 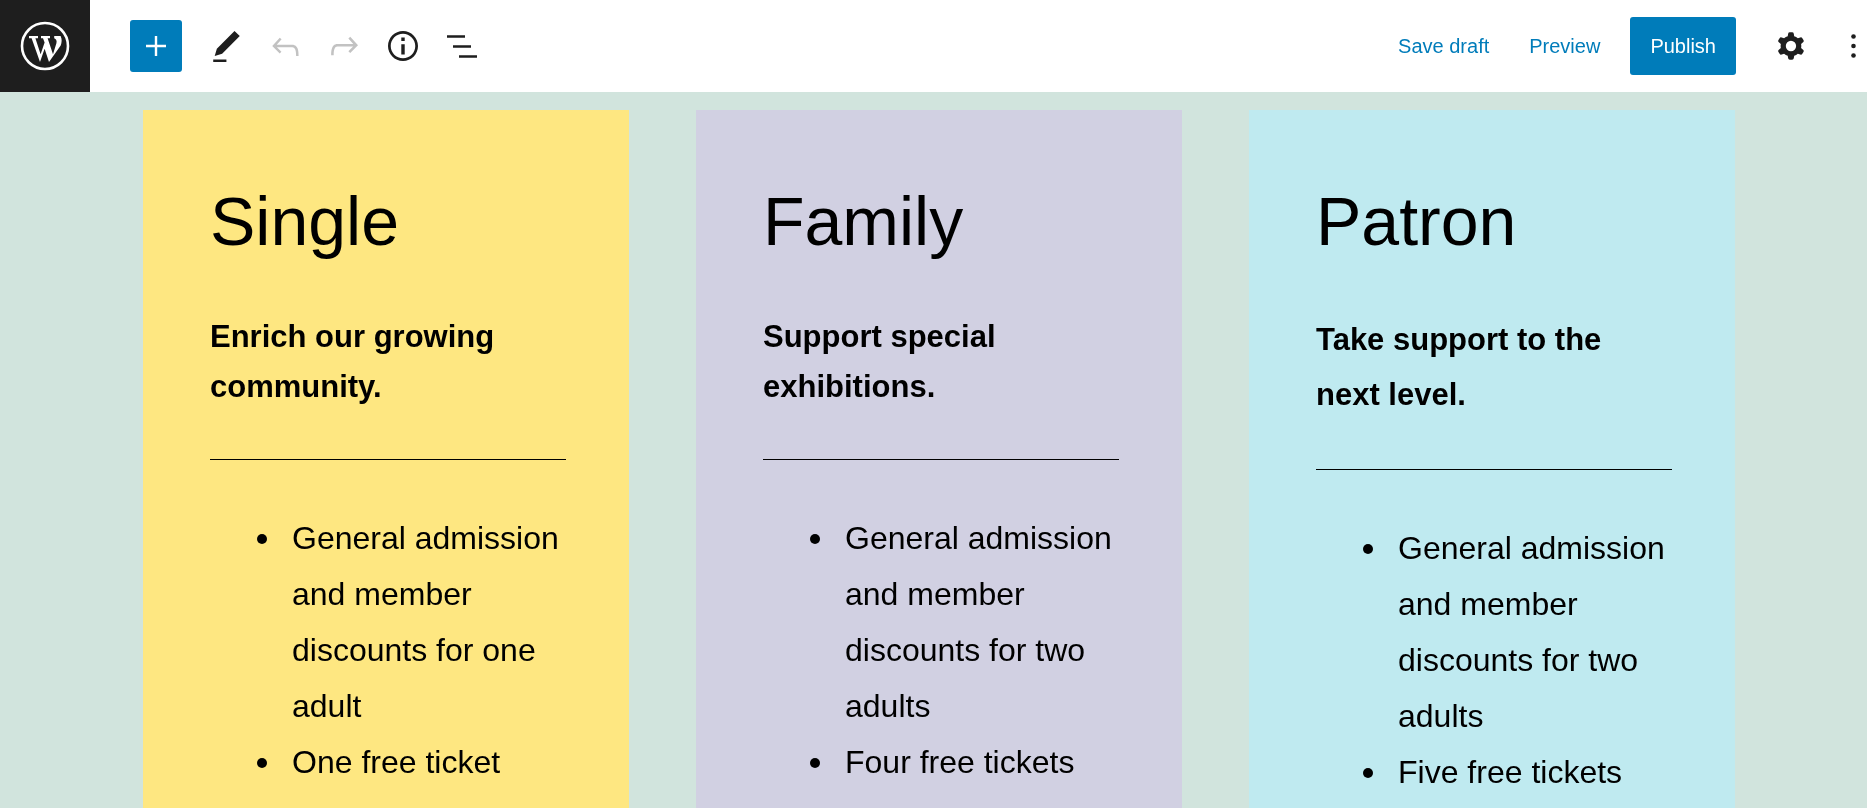 What do you see at coordinates (1683, 46) in the screenshot?
I see `publish-button: Publish` at bounding box center [1683, 46].